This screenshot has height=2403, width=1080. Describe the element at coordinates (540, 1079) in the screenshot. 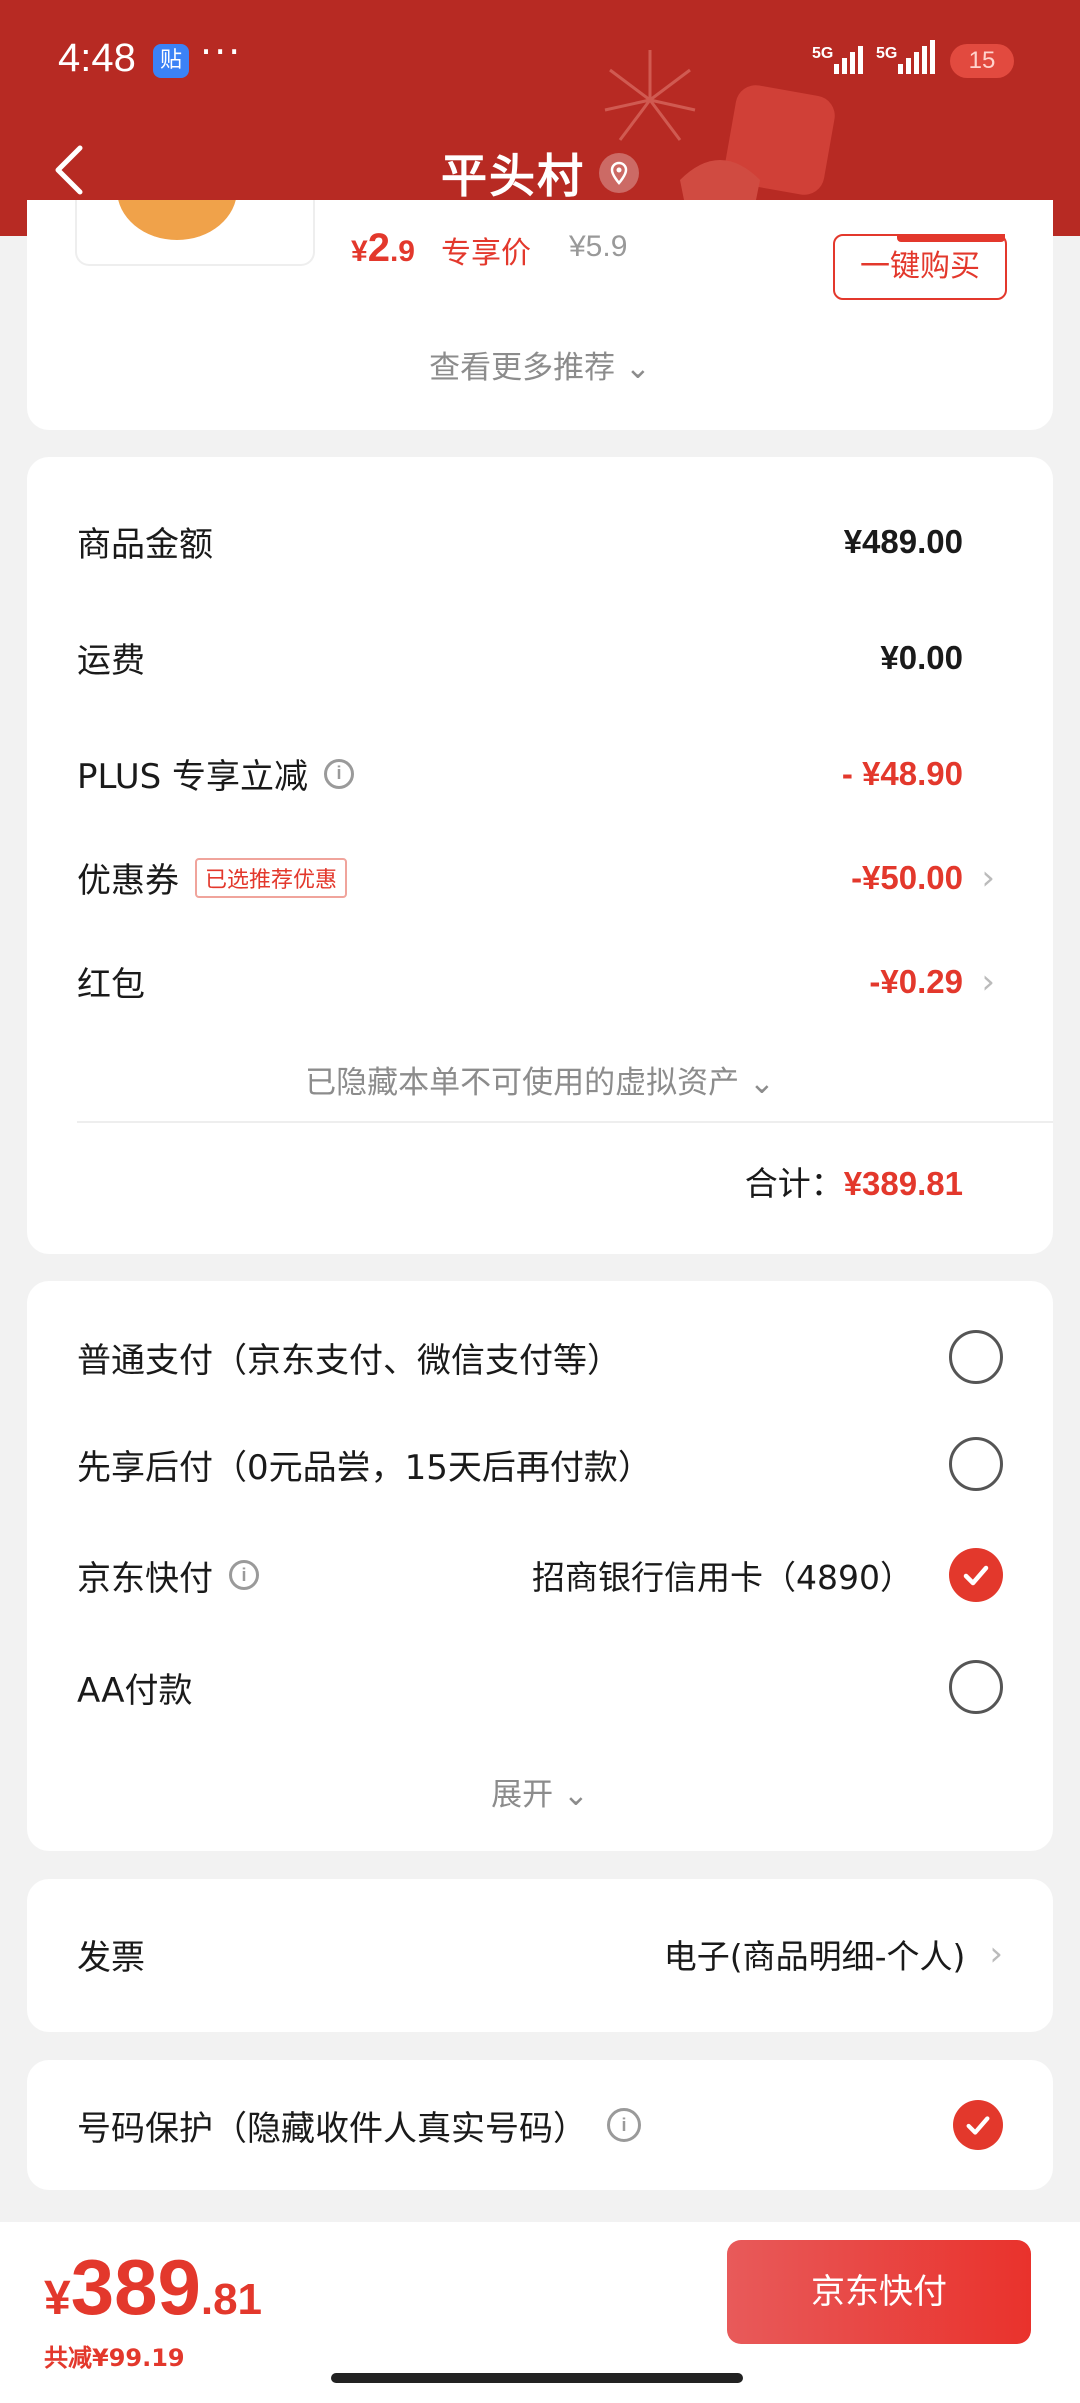

I see `hidden-assets-toggle: 已隐藏本单不可使用的虚拟资产 ⌄` at that location.